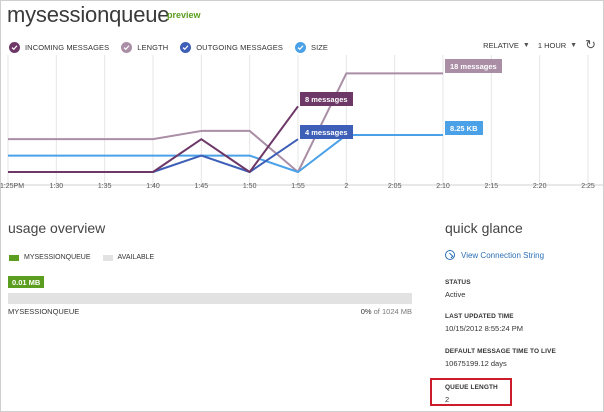 The image size is (604, 412). I want to click on usage-percent-value: 0%, so click(366, 311).